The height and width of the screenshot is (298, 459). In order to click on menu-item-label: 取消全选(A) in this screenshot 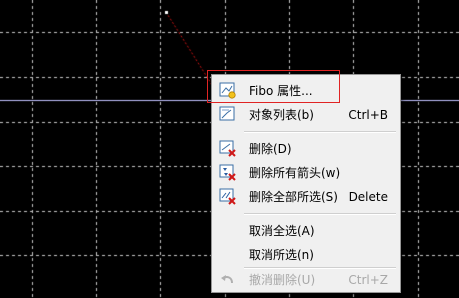, I will do `click(282, 231)`.